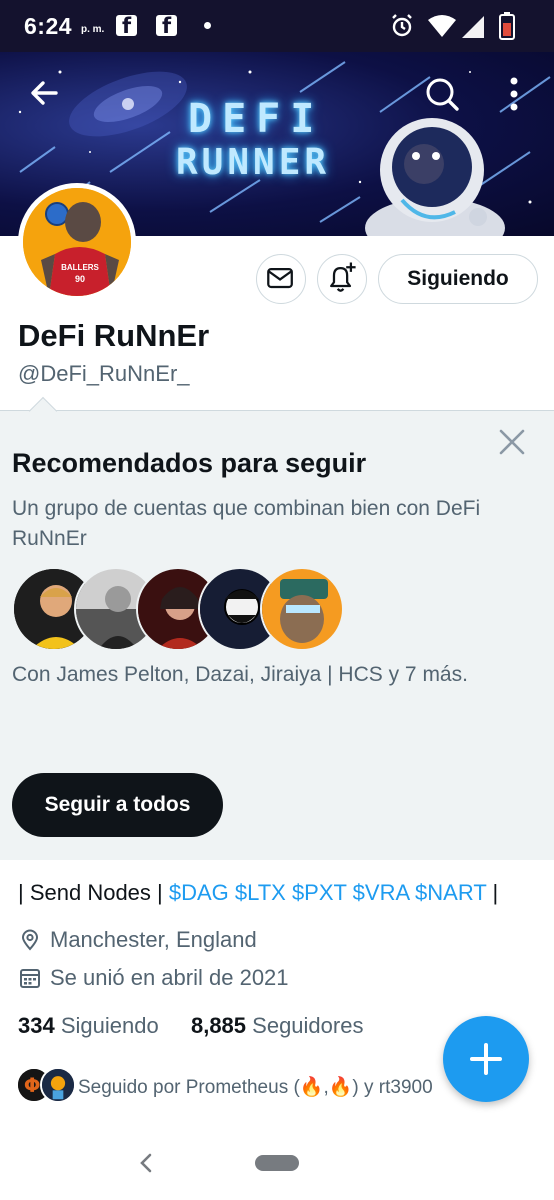 The width and height of the screenshot is (554, 1200). I want to click on followers-link: 8,885 Seguidores, so click(277, 1025).